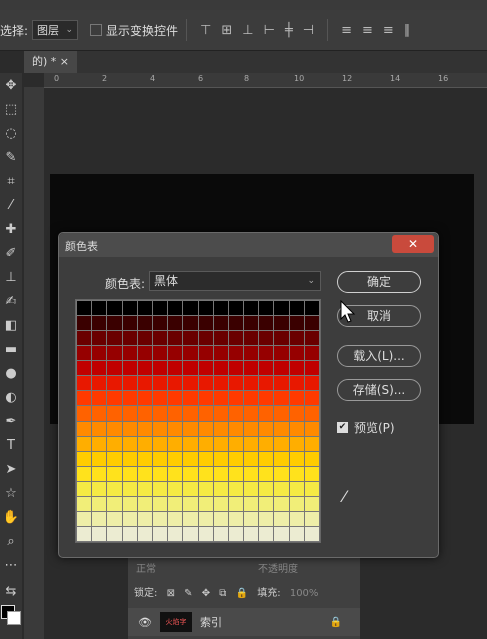 The image size is (487, 639). Describe the element at coordinates (413, 244) in the screenshot. I see `close-button: ✕` at that location.